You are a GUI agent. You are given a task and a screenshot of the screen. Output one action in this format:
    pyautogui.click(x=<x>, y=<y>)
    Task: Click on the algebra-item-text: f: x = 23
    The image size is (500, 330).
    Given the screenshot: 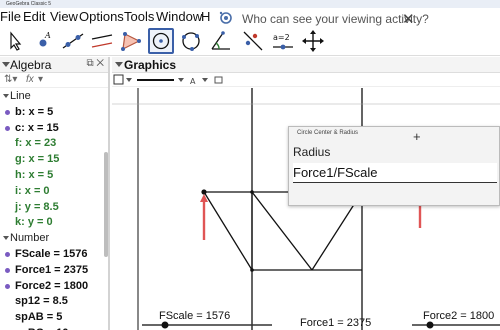 What is the action you would take?
    pyautogui.click(x=36, y=143)
    